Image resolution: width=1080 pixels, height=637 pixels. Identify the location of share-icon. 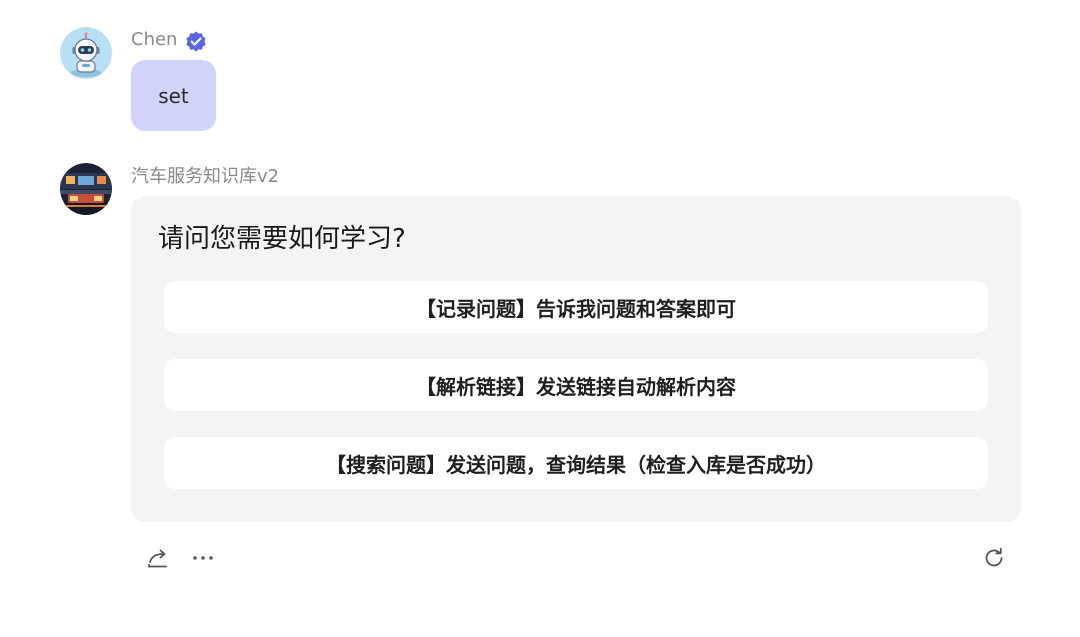
(157, 558).